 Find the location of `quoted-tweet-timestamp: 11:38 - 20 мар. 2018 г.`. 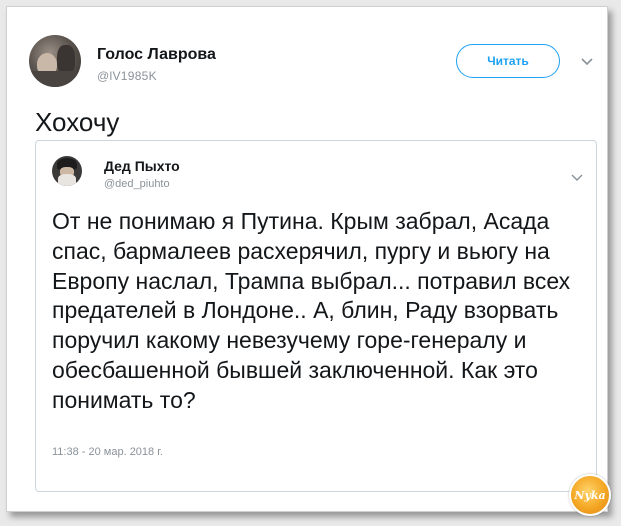

quoted-tweet-timestamp: 11:38 - 20 мар. 2018 г. is located at coordinates (107, 452).